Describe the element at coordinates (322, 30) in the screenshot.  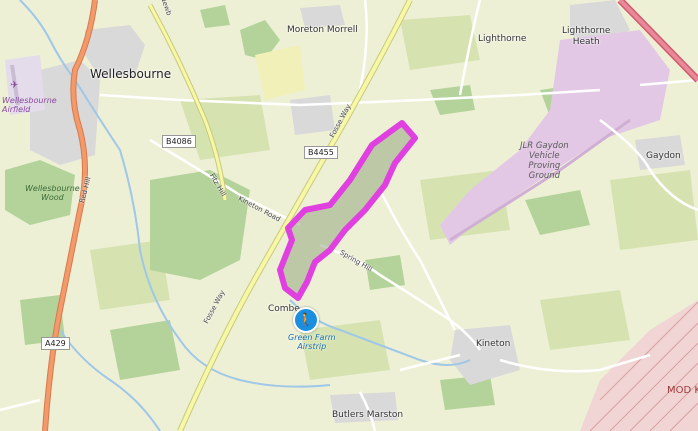
I see `place-moreton-morrell: Moreton Morrell` at that location.